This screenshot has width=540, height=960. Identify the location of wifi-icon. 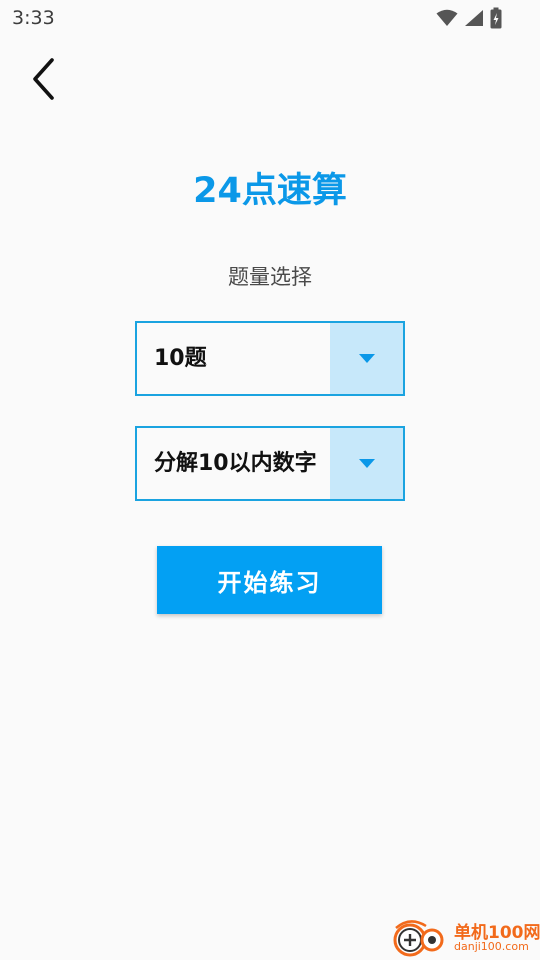
(447, 17).